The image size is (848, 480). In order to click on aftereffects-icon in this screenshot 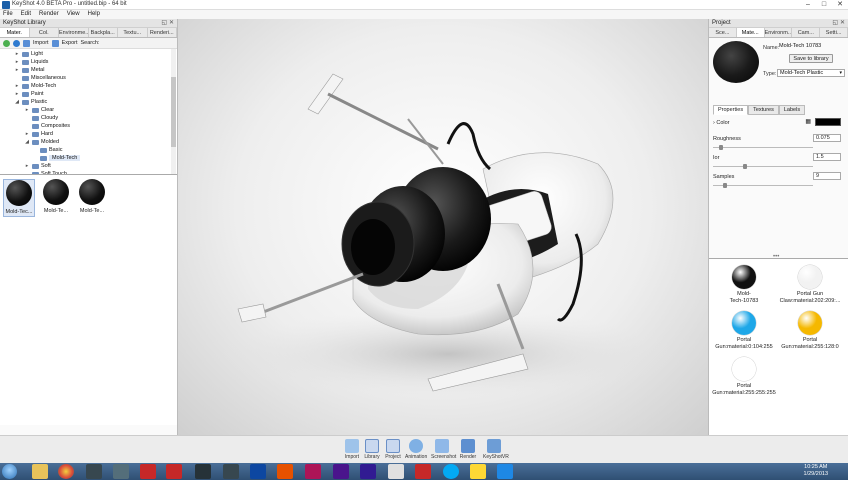, I will do `click(368, 471)`.